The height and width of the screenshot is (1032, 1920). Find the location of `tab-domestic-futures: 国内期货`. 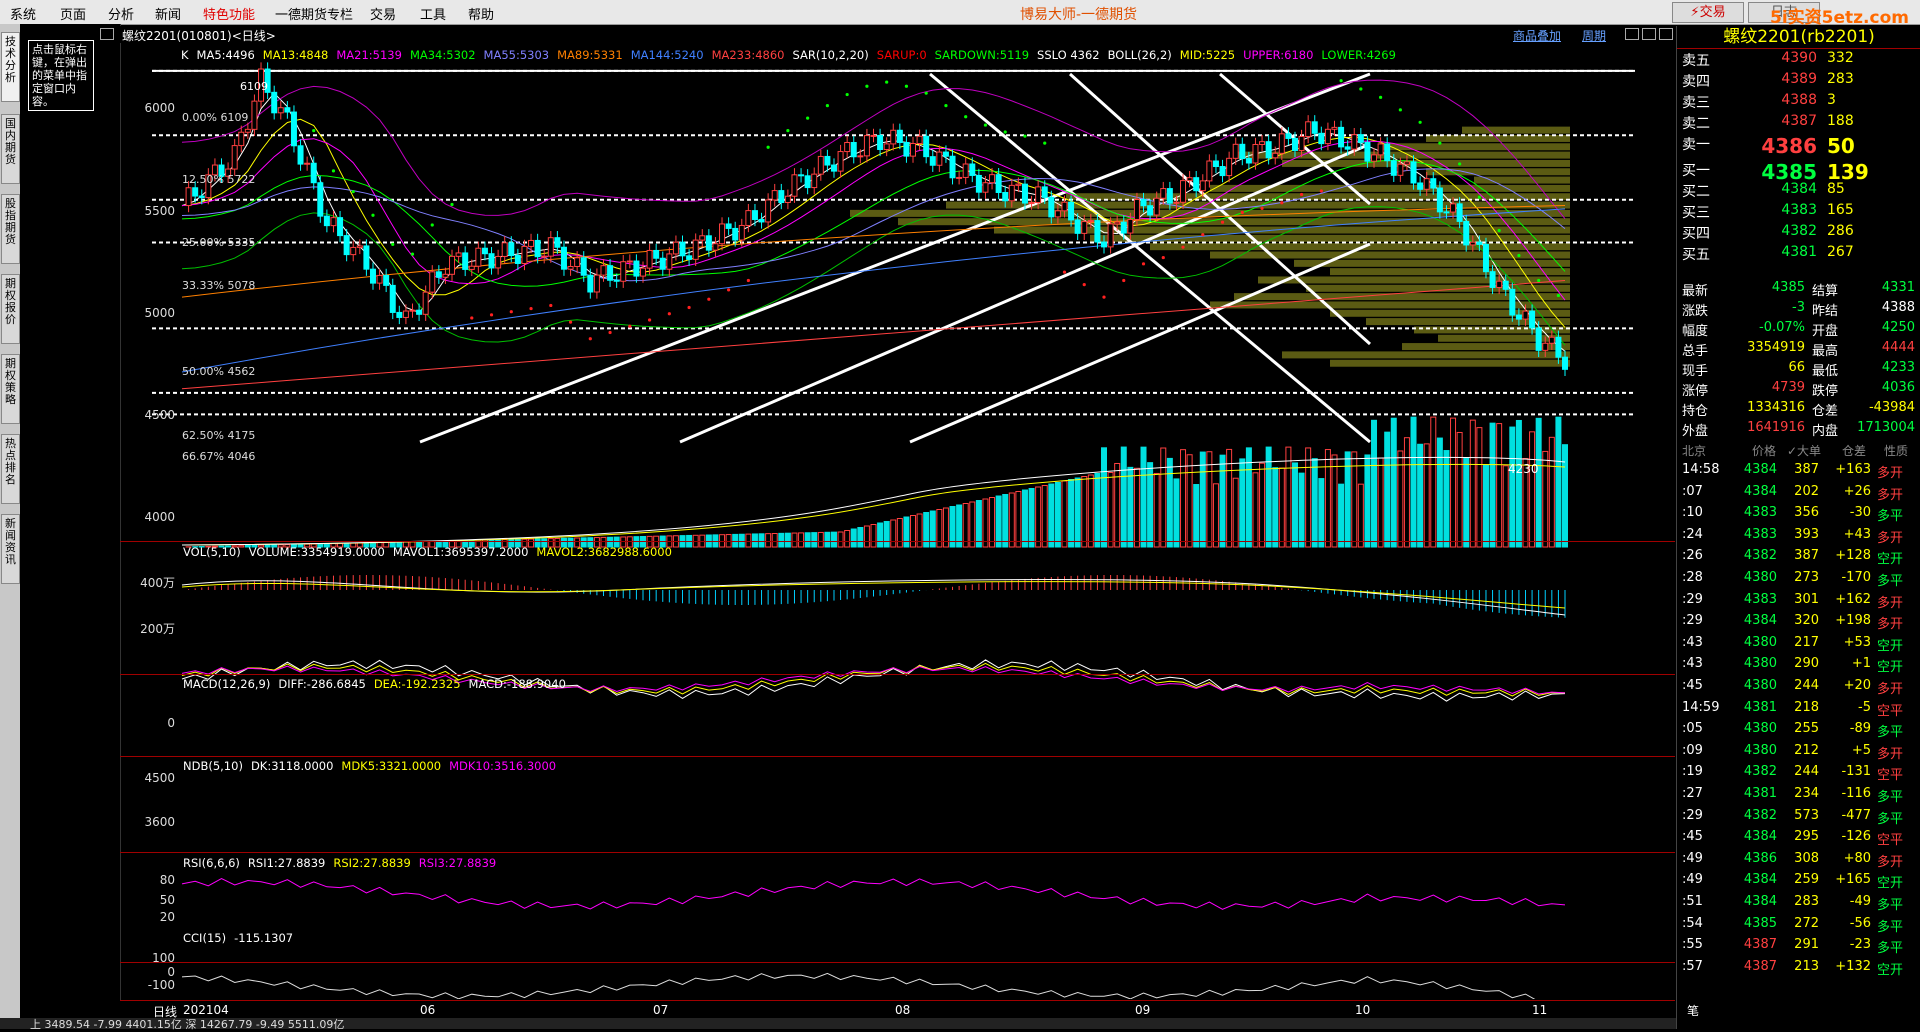

tab-domestic-futures: 国内期货 is located at coordinates (10, 149).